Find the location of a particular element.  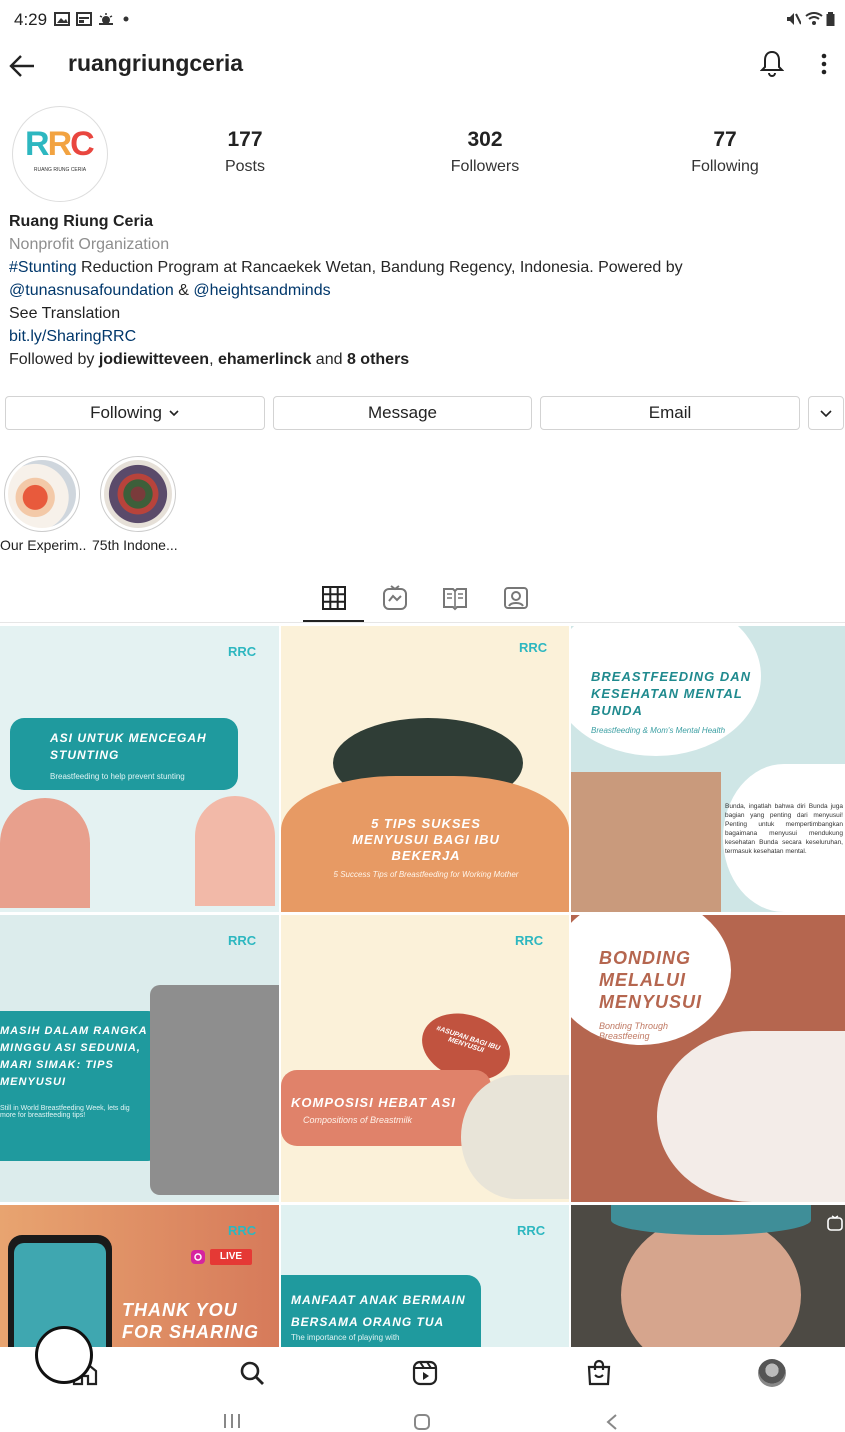

grid-tab-icon is located at coordinates (334, 598).